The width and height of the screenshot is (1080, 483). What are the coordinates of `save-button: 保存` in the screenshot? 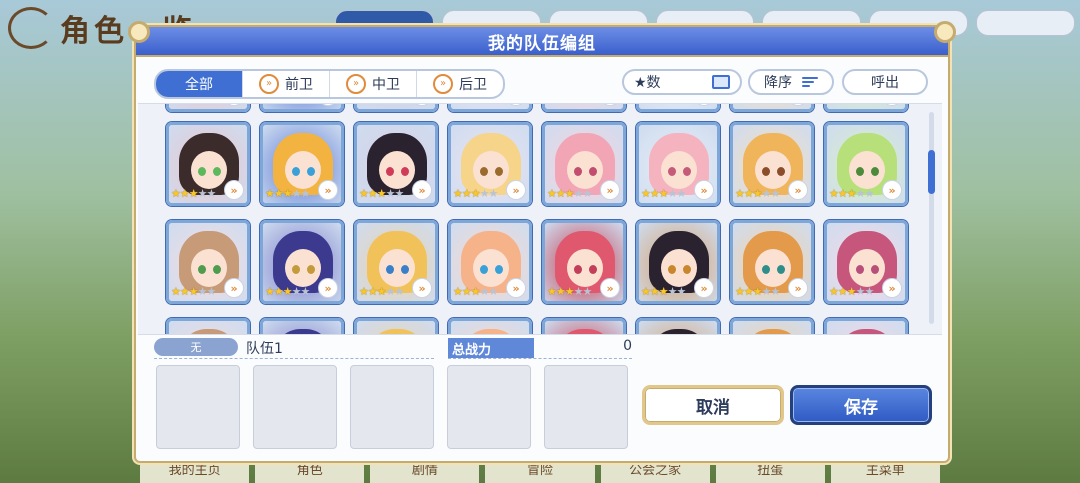 It's located at (861, 405).